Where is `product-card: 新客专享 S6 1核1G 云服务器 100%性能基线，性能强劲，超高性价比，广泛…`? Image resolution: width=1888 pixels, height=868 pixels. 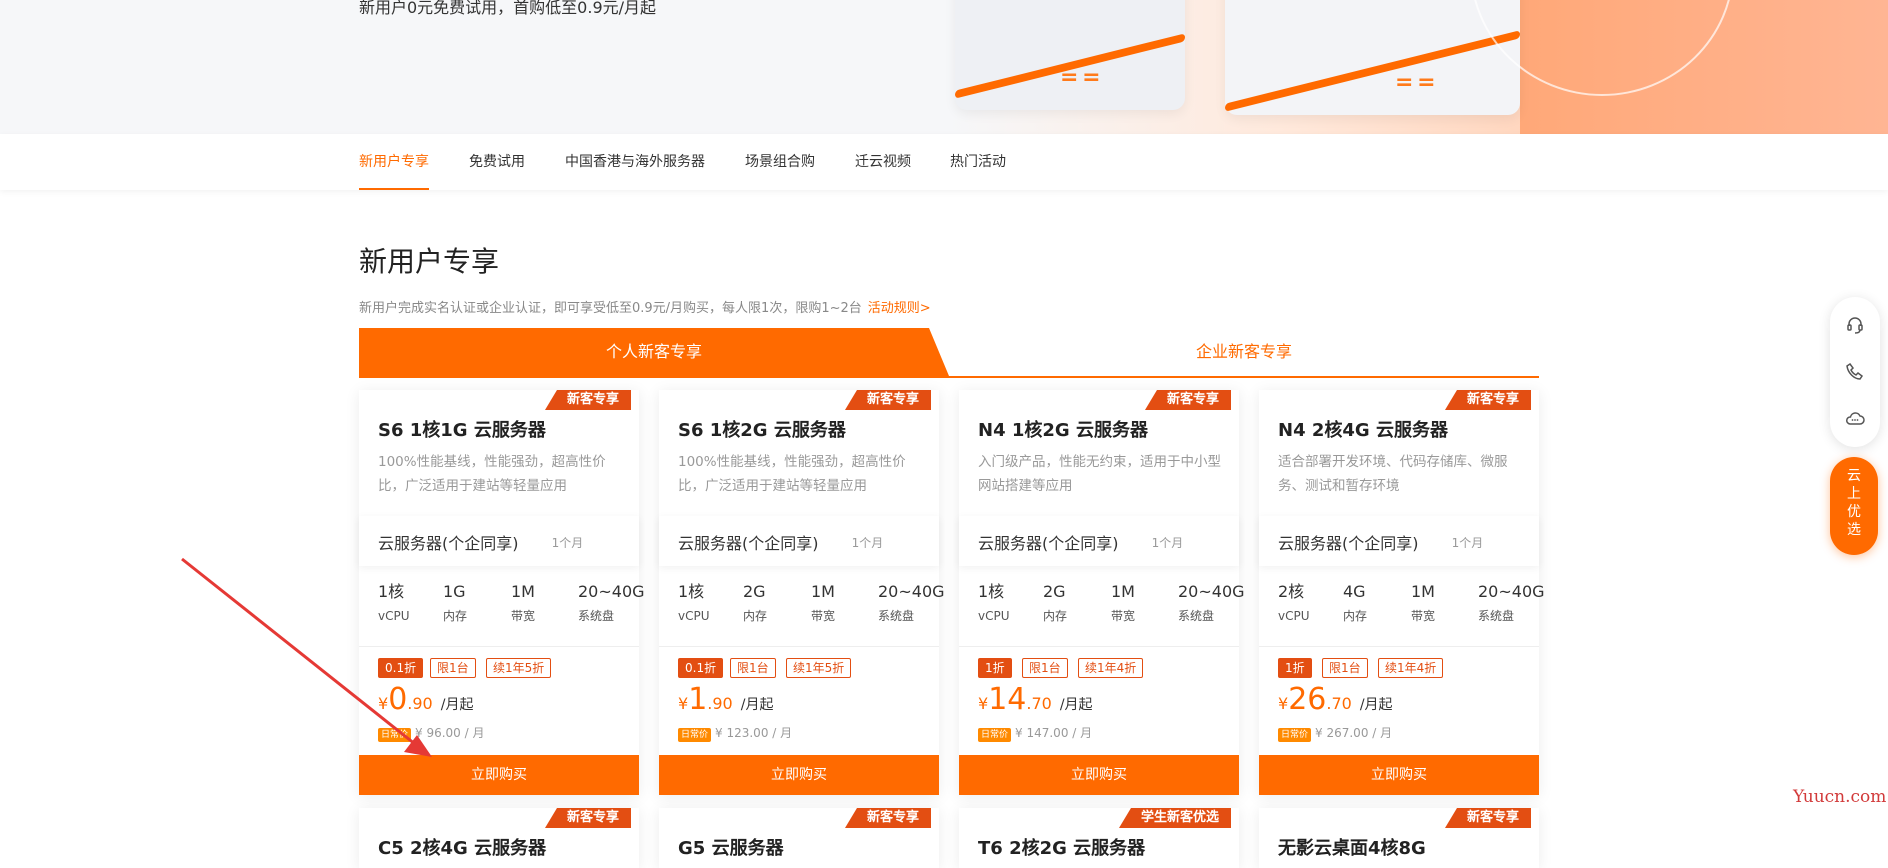
product-card: 新客专享 S6 1核1G 云服务器 100%性能基线，性能强劲，超高性价比，广泛… is located at coordinates (502, 592).